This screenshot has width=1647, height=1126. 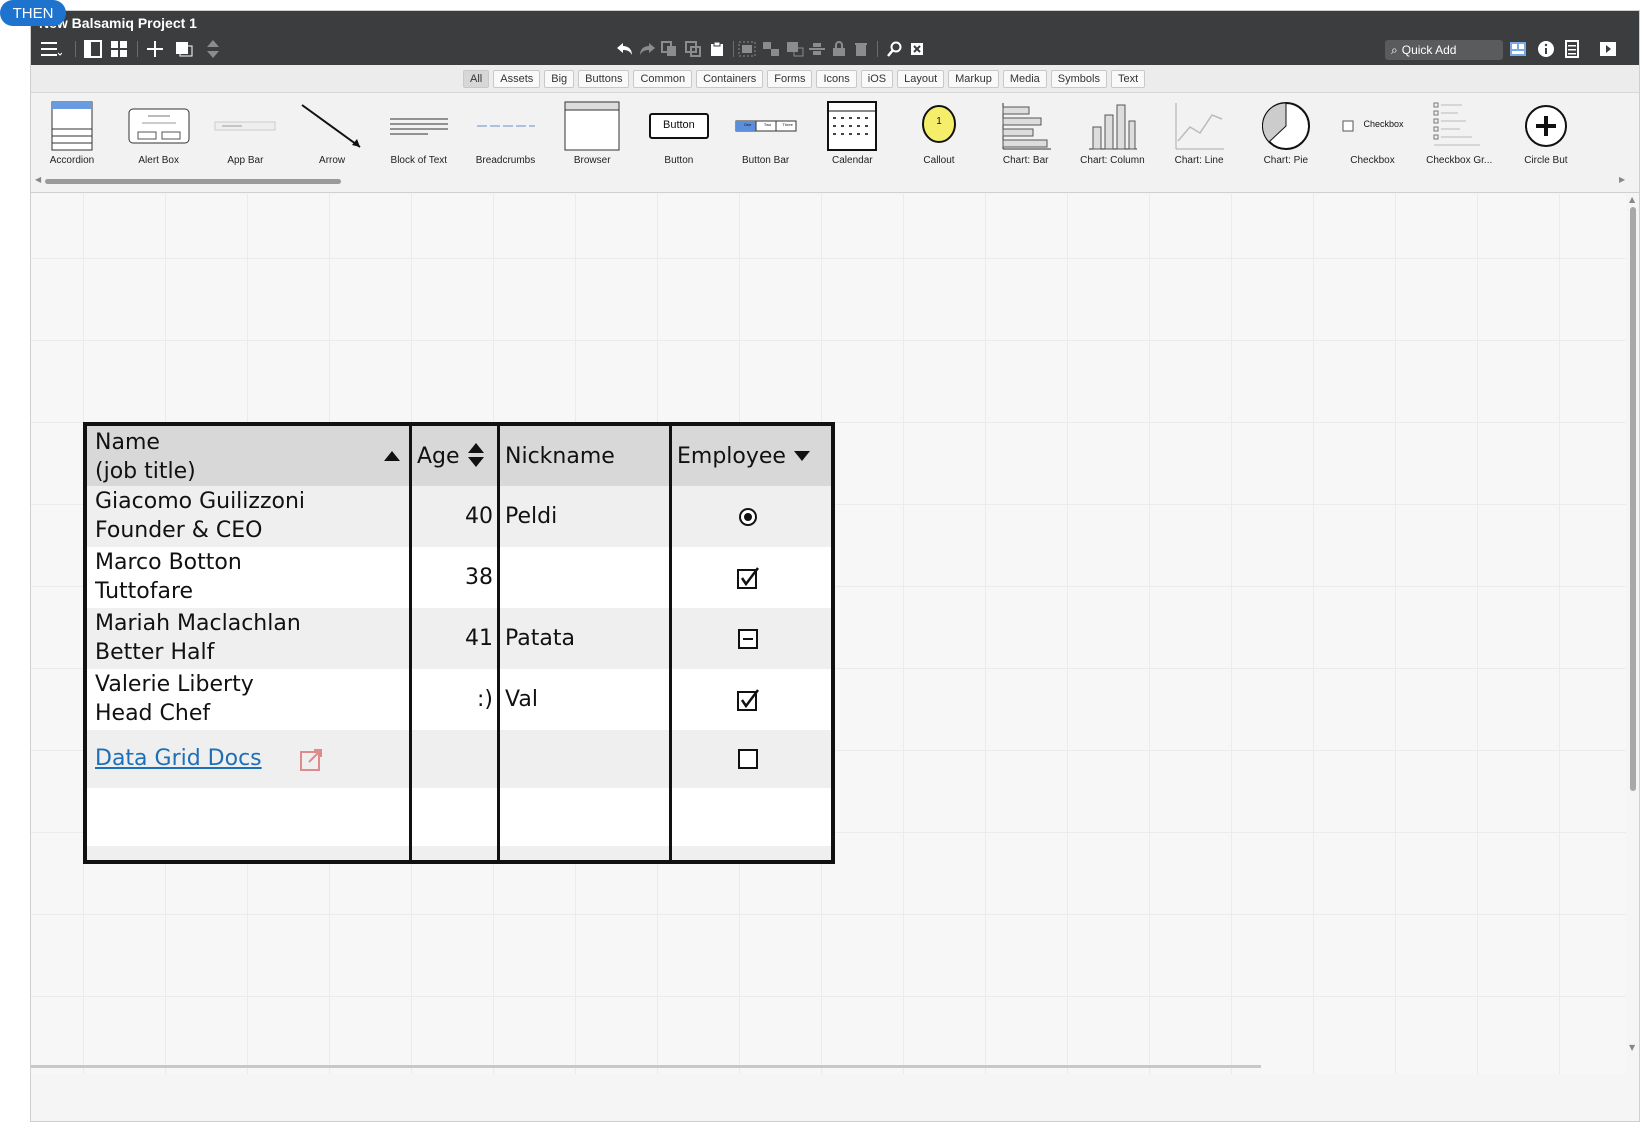 I want to click on library-item-breadcrumbs: Breadcrumbs, so click(x=506, y=135).